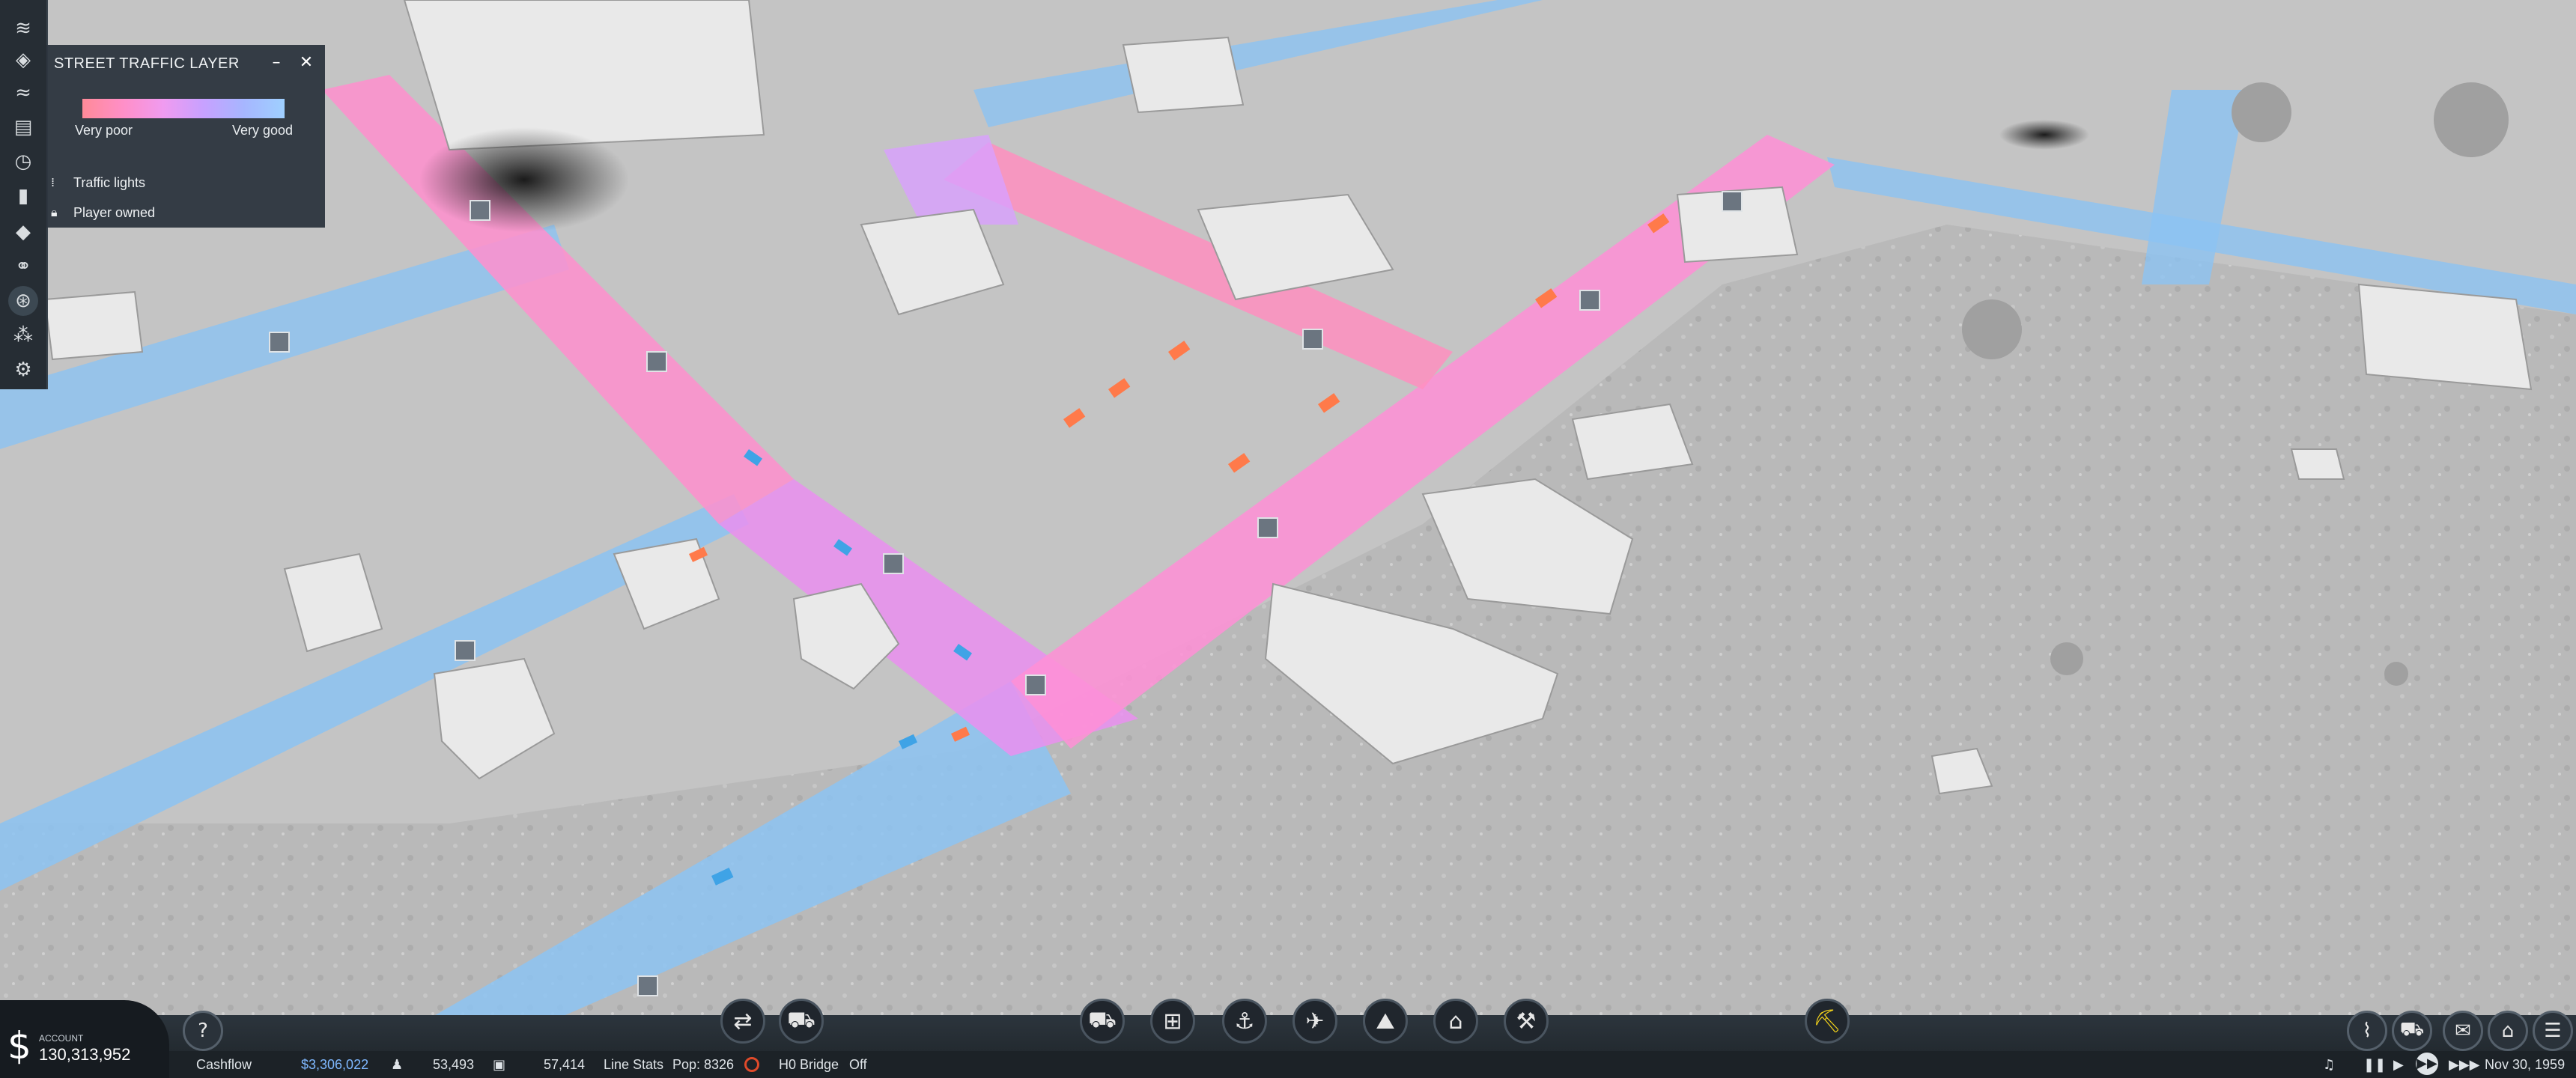 The width and height of the screenshot is (2576, 1078). What do you see at coordinates (1827, 1021) in the screenshot?
I see `bulldozer-icon: ⛏` at bounding box center [1827, 1021].